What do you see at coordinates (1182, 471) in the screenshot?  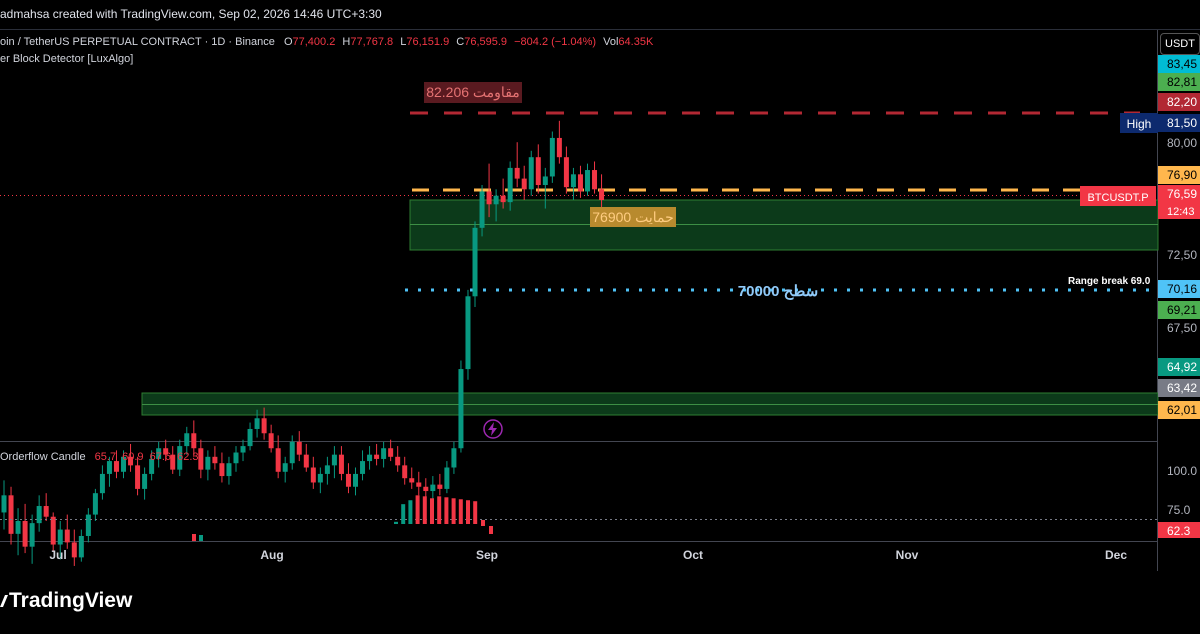 I see `lower-axis-label: 100.0` at bounding box center [1182, 471].